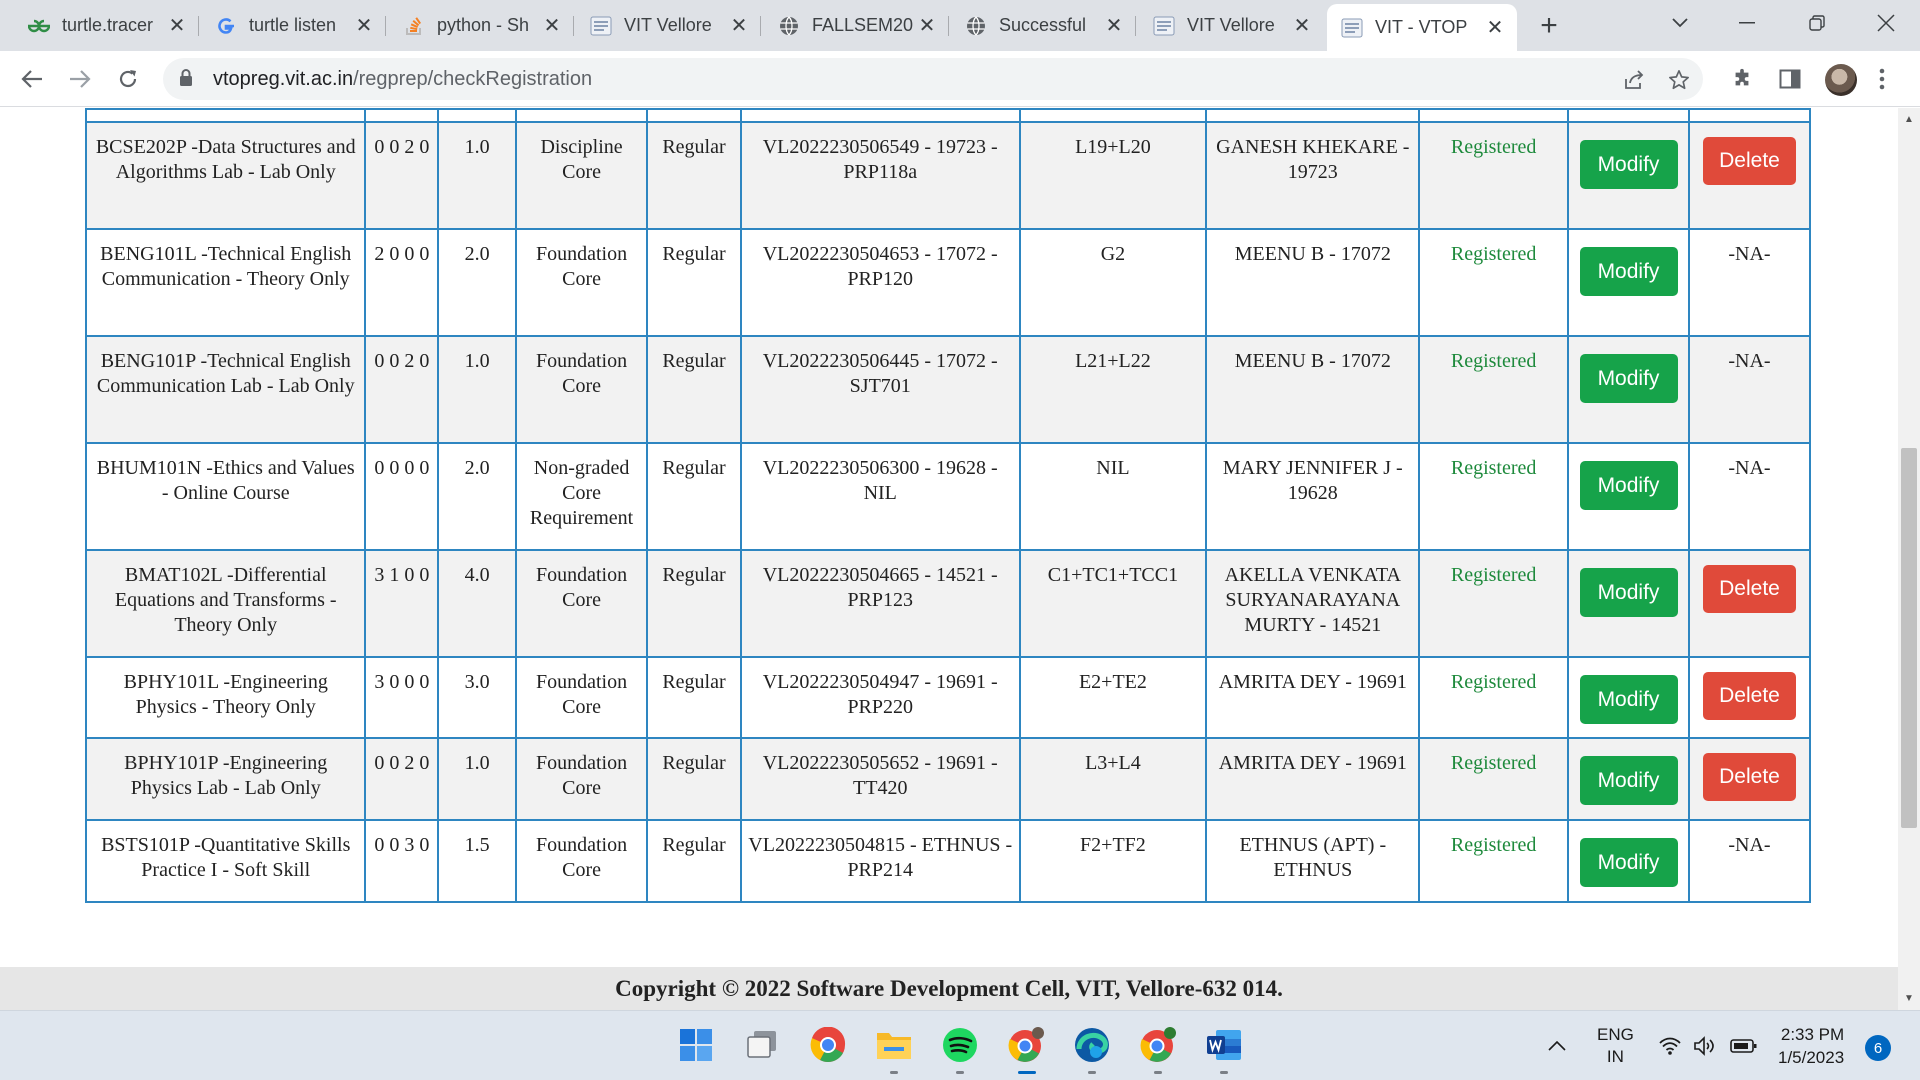  I want to click on show-hidden-icons-icon, so click(1557, 1045).